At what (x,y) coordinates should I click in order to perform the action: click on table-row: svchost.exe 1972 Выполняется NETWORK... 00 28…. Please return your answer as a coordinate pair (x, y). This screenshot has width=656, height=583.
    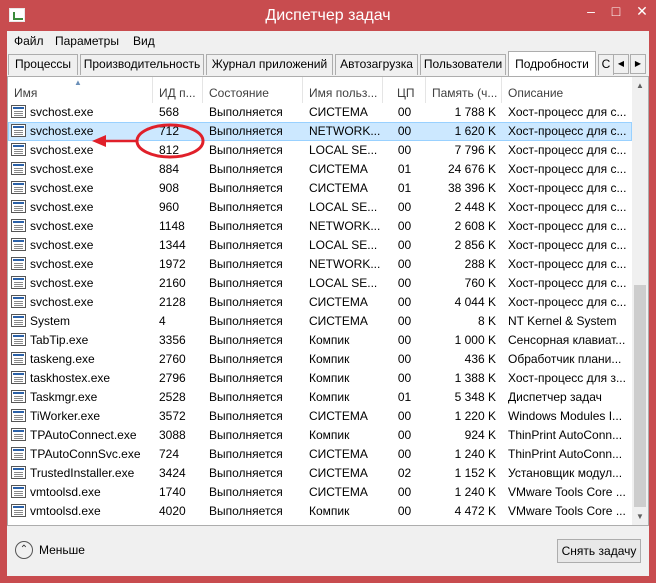
    Looking at the image, I should click on (320, 264).